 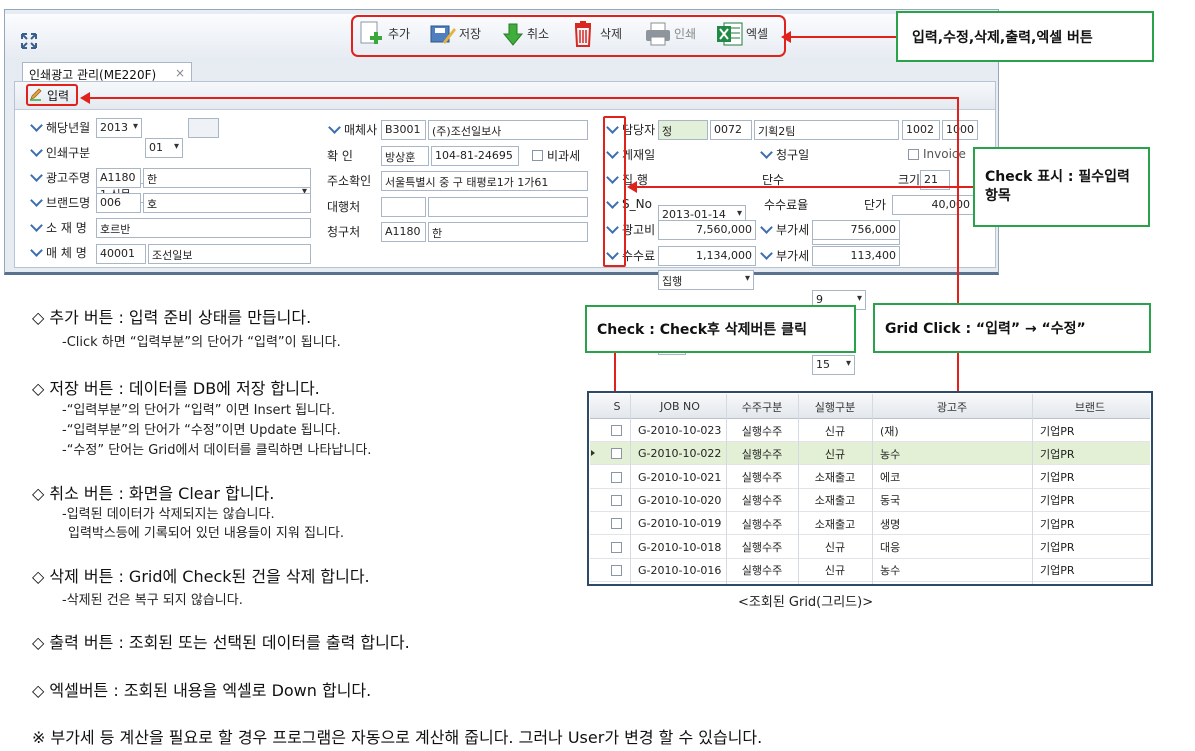 I want to click on grid-header-exec-type: 실행구분, so click(x=835, y=406).